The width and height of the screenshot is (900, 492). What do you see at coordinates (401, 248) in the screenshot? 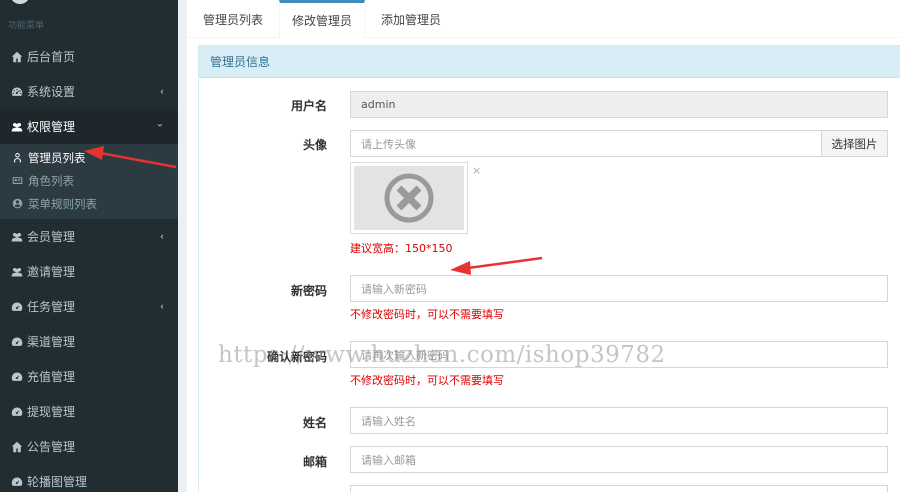
I see `avatar-size-hint: 建议宽高：150*150` at bounding box center [401, 248].